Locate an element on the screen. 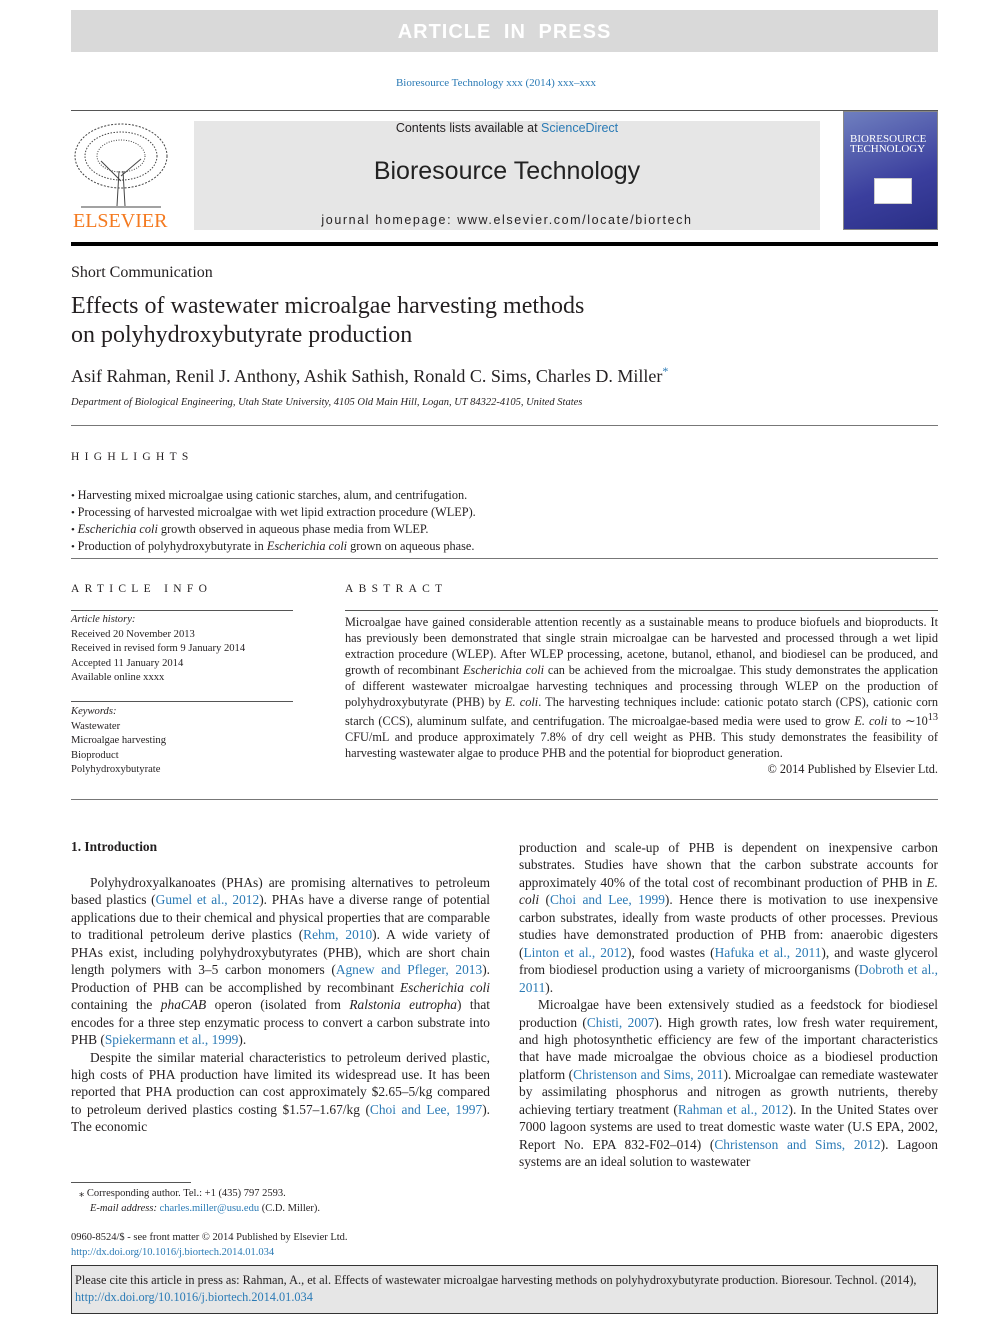  cover-figure is located at coordinates (893, 191).